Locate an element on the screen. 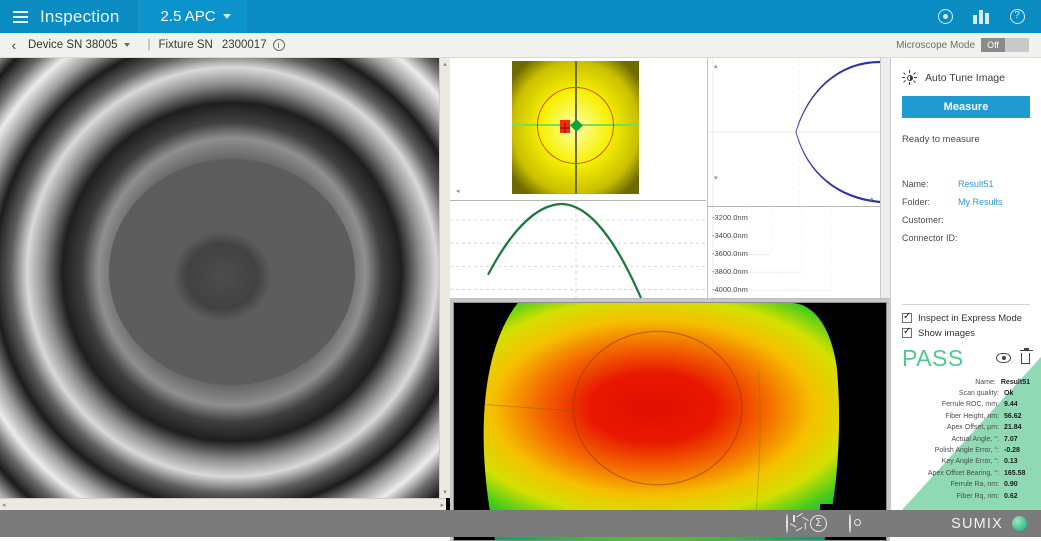  result-key: Ferrule ROC, mm: is located at coordinates (970, 405).